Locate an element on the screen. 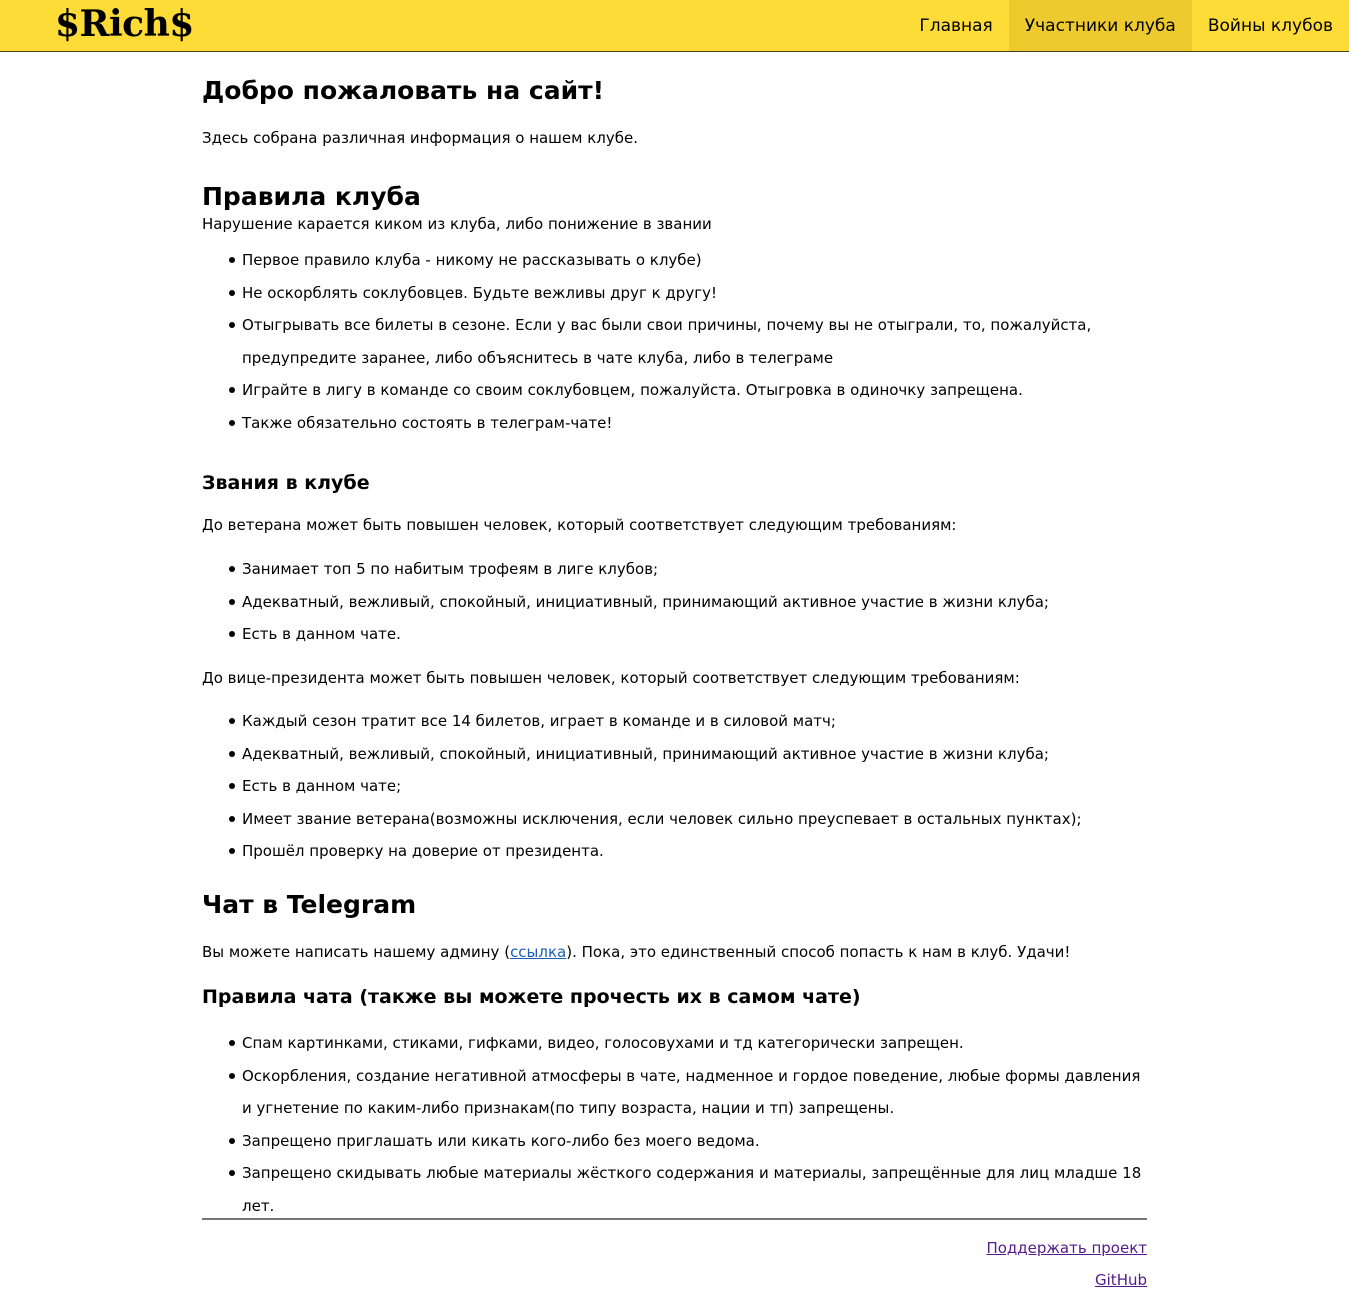 The width and height of the screenshot is (1349, 1296). github-link: GitHub is located at coordinates (1066, 1280).